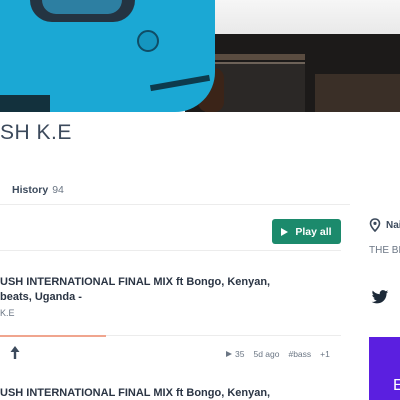 The width and height of the screenshot is (400, 400). Describe the element at coordinates (285, 231) in the screenshot. I see `play-icon` at that location.